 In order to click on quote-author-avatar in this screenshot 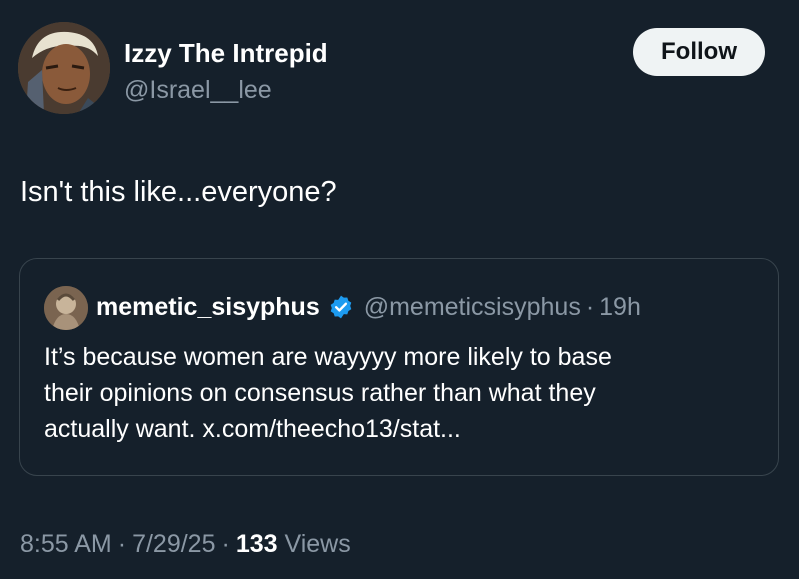, I will do `click(66, 308)`.